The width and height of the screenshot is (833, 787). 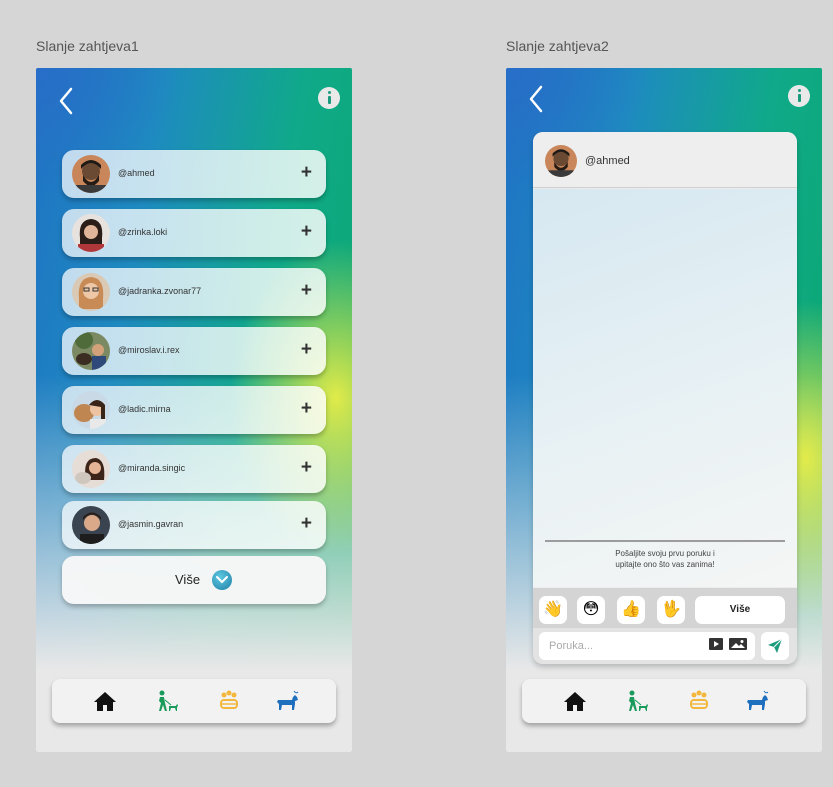 I want to click on send-icon, so click(x=775, y=645).